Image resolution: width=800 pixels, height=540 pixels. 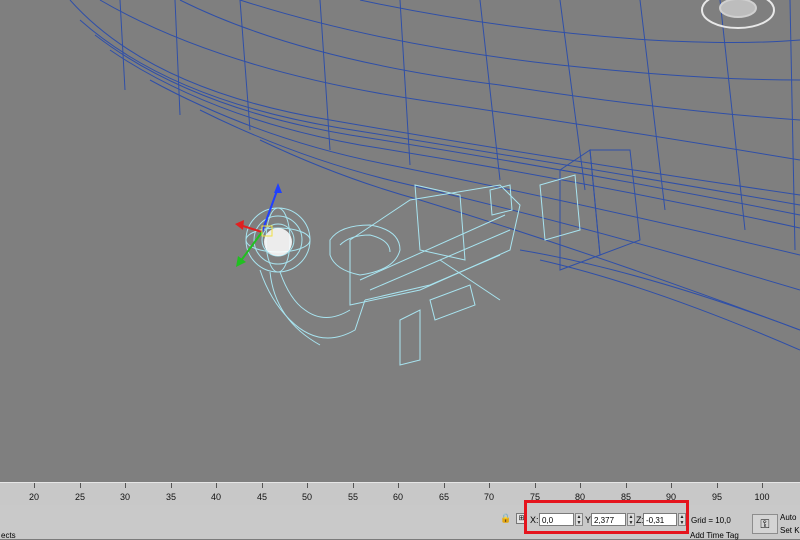 I want to click on tick-label: 90, so click(x=671, y=497).